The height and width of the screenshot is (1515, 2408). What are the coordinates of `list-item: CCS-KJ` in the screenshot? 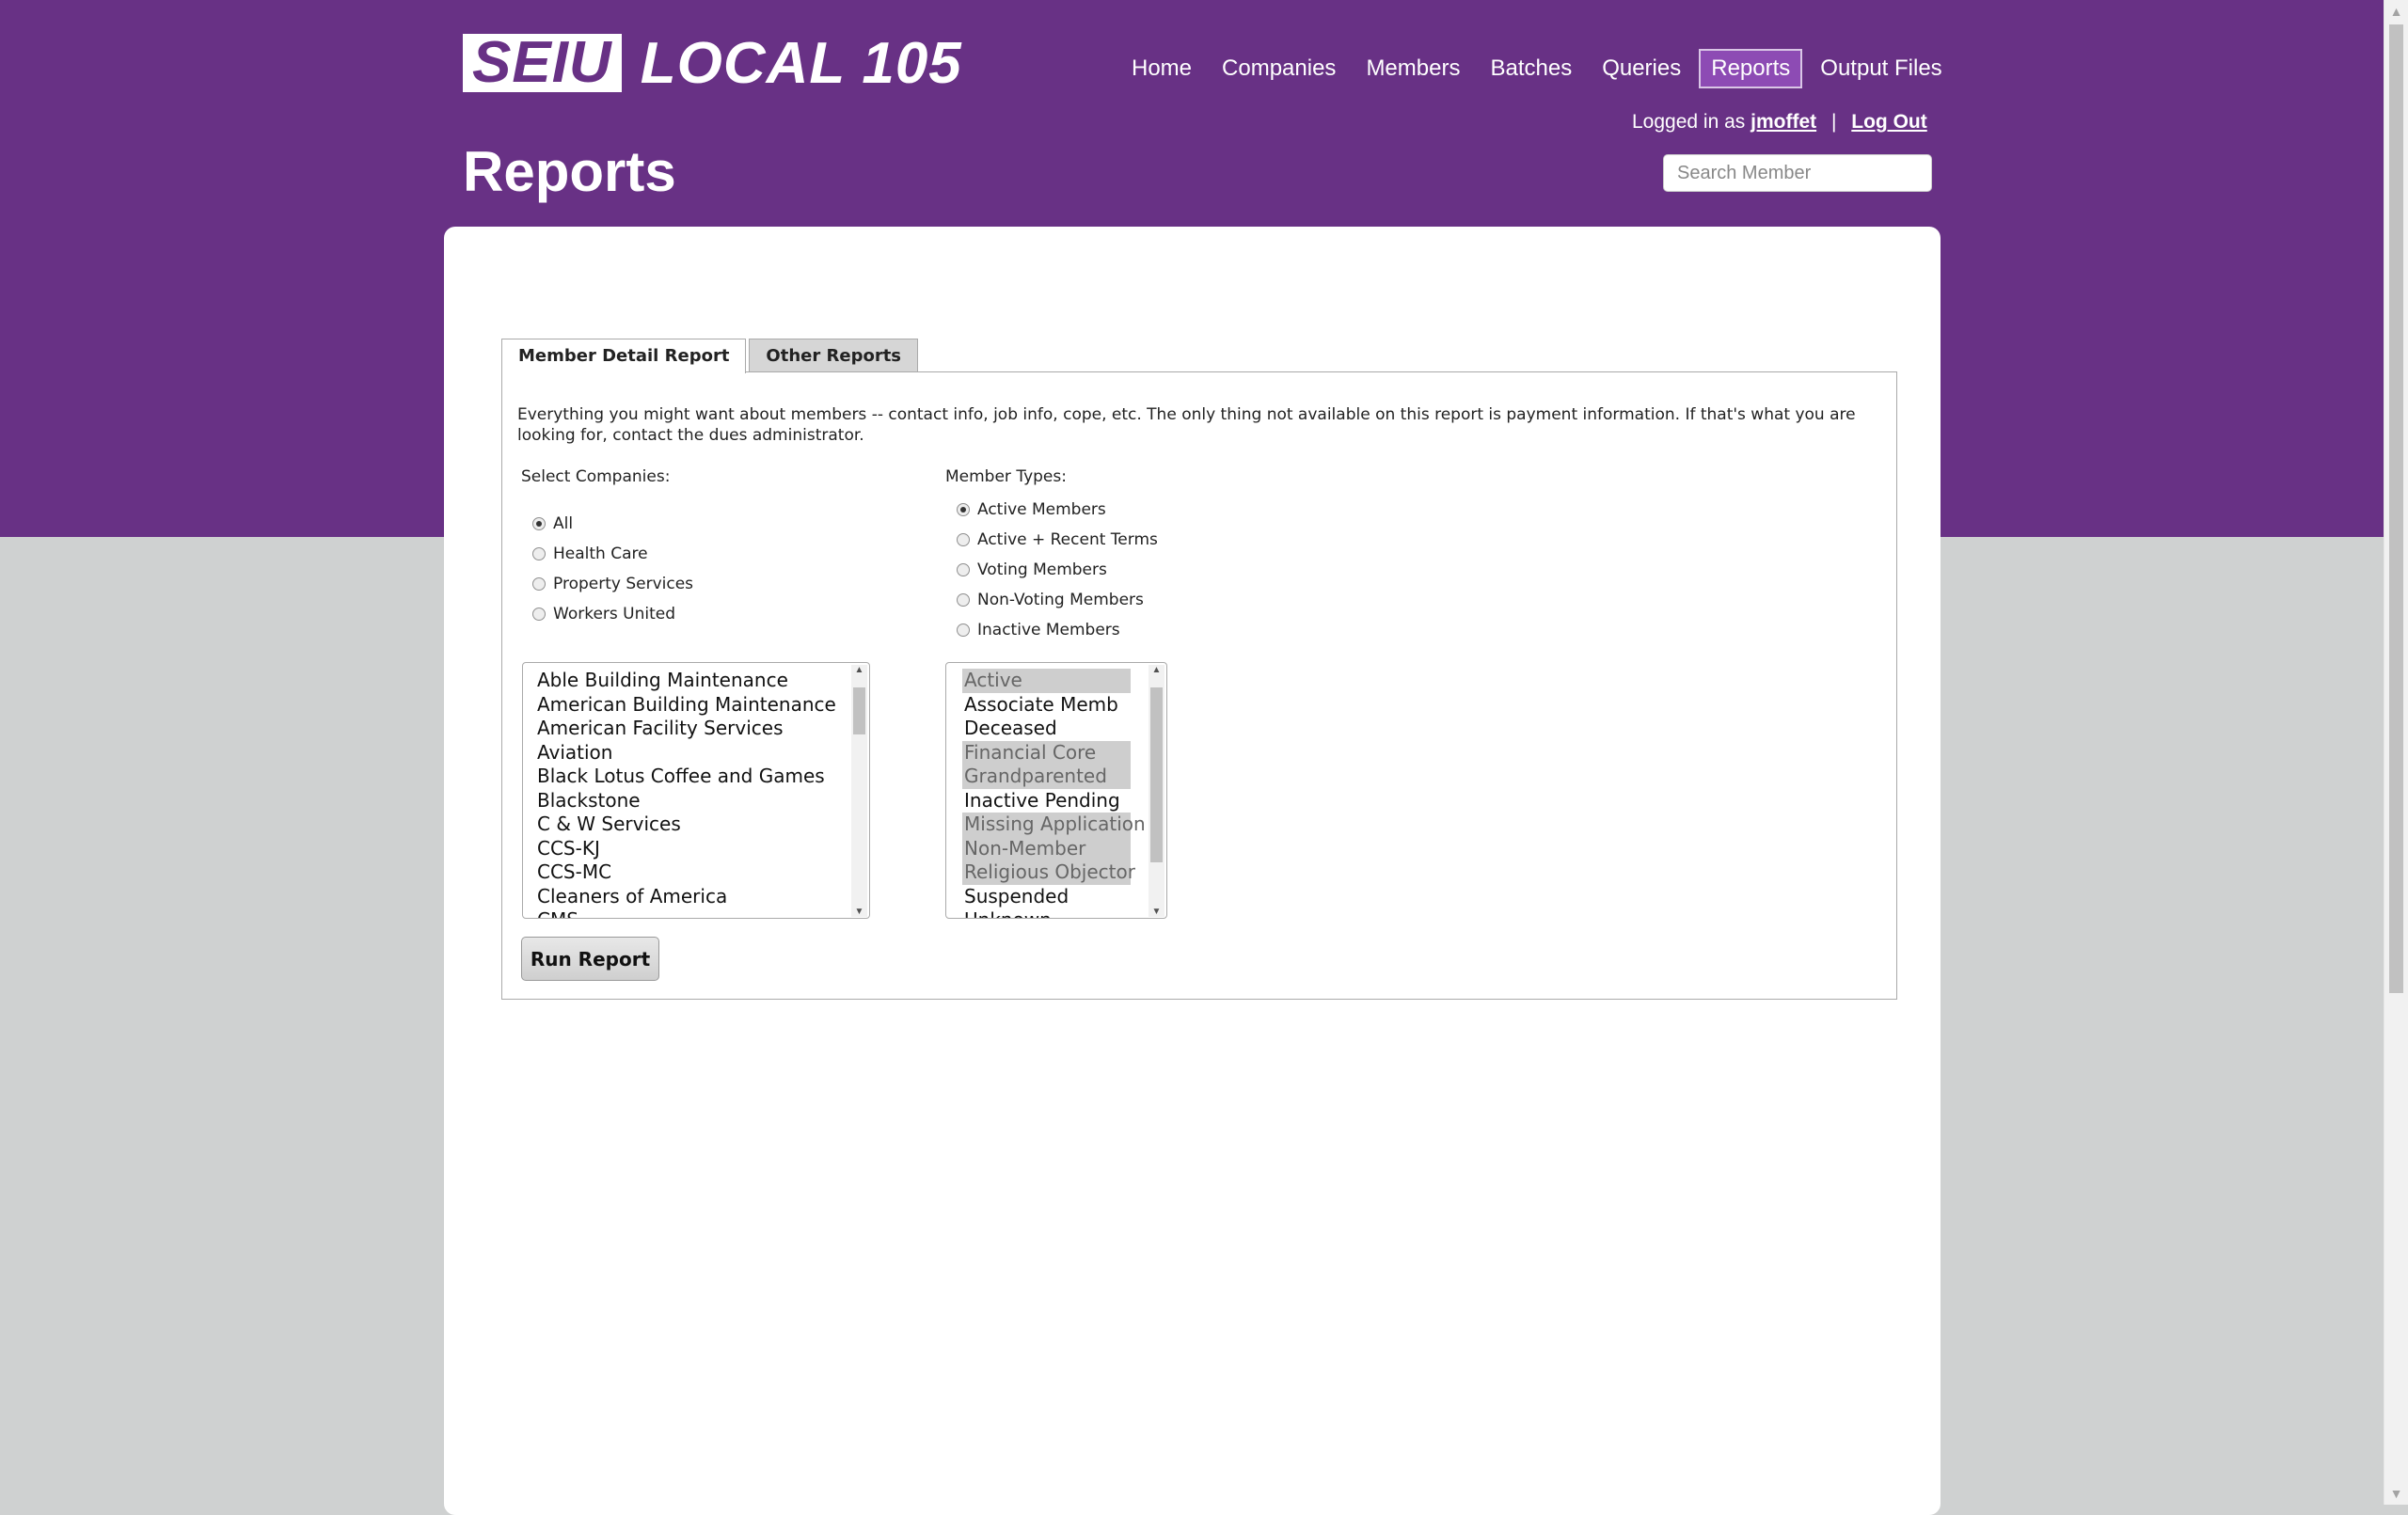 It's located at (696, 849).